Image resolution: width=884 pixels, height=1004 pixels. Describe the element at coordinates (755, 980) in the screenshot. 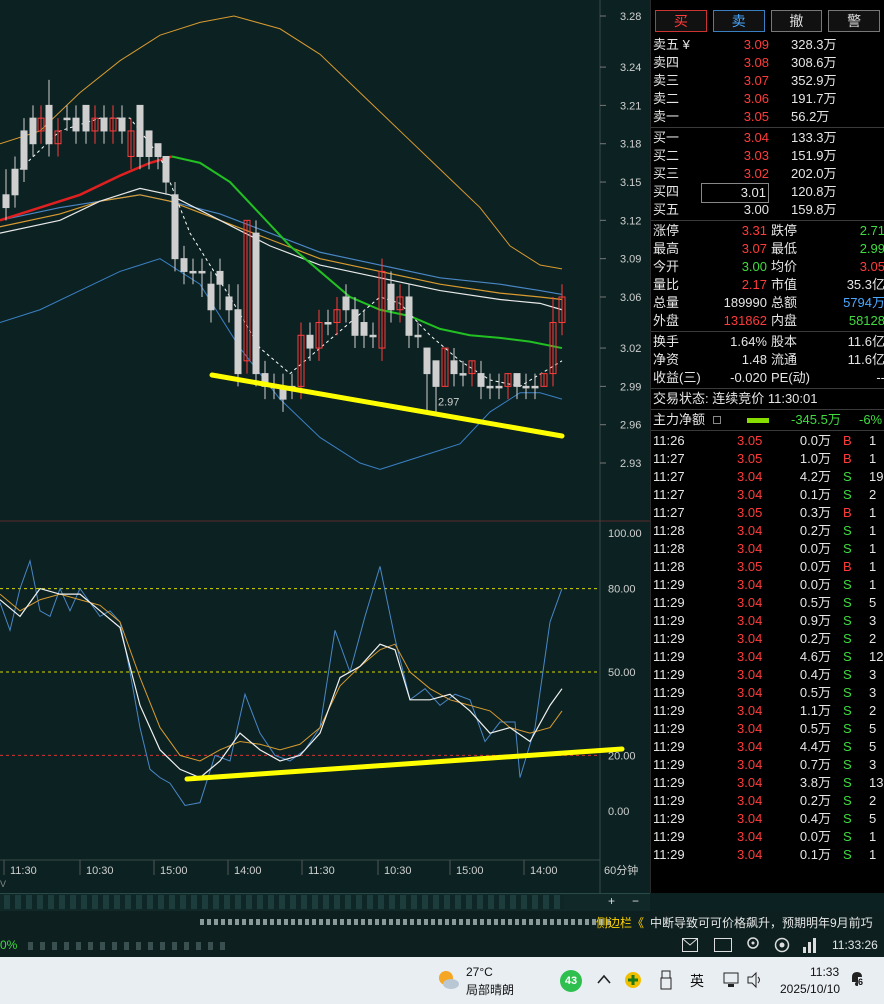

I see `volume-icon` at that location.